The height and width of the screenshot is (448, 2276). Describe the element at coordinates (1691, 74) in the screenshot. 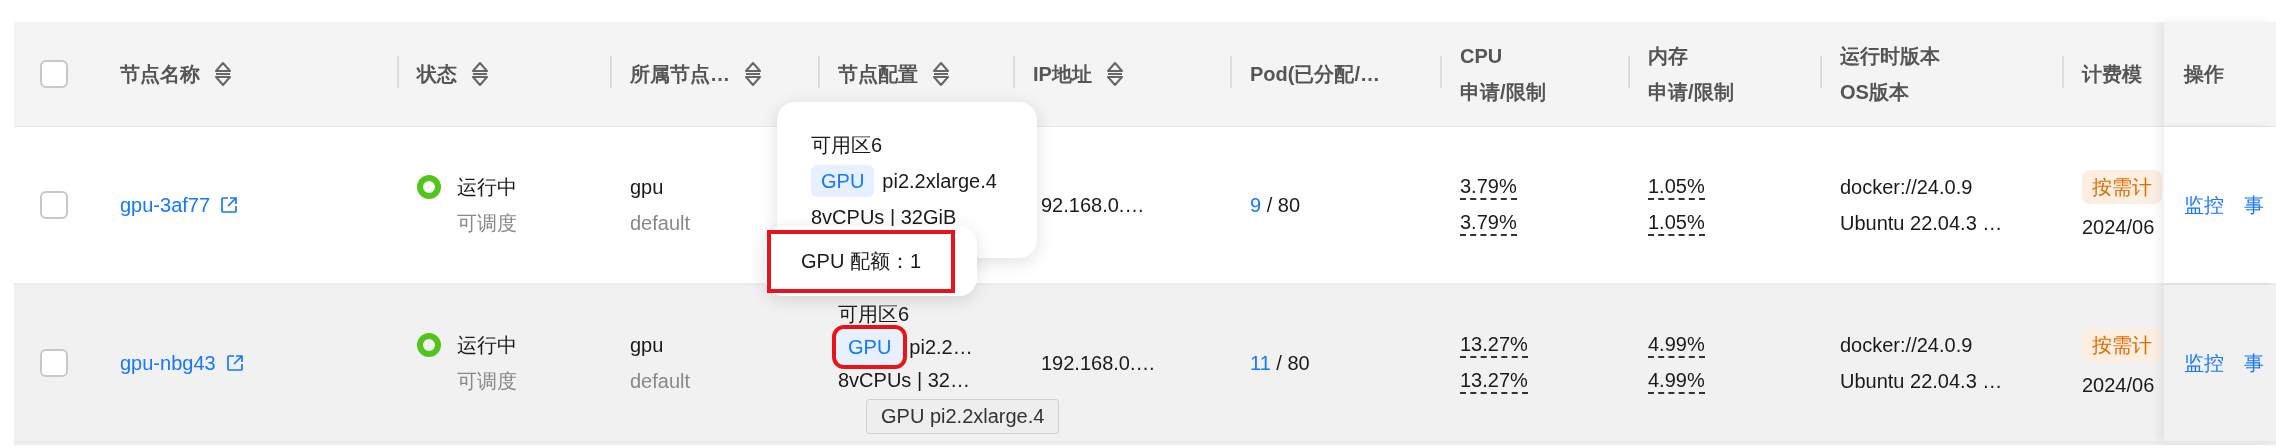

I see `column-header: 内存 申请/限制` at that location.